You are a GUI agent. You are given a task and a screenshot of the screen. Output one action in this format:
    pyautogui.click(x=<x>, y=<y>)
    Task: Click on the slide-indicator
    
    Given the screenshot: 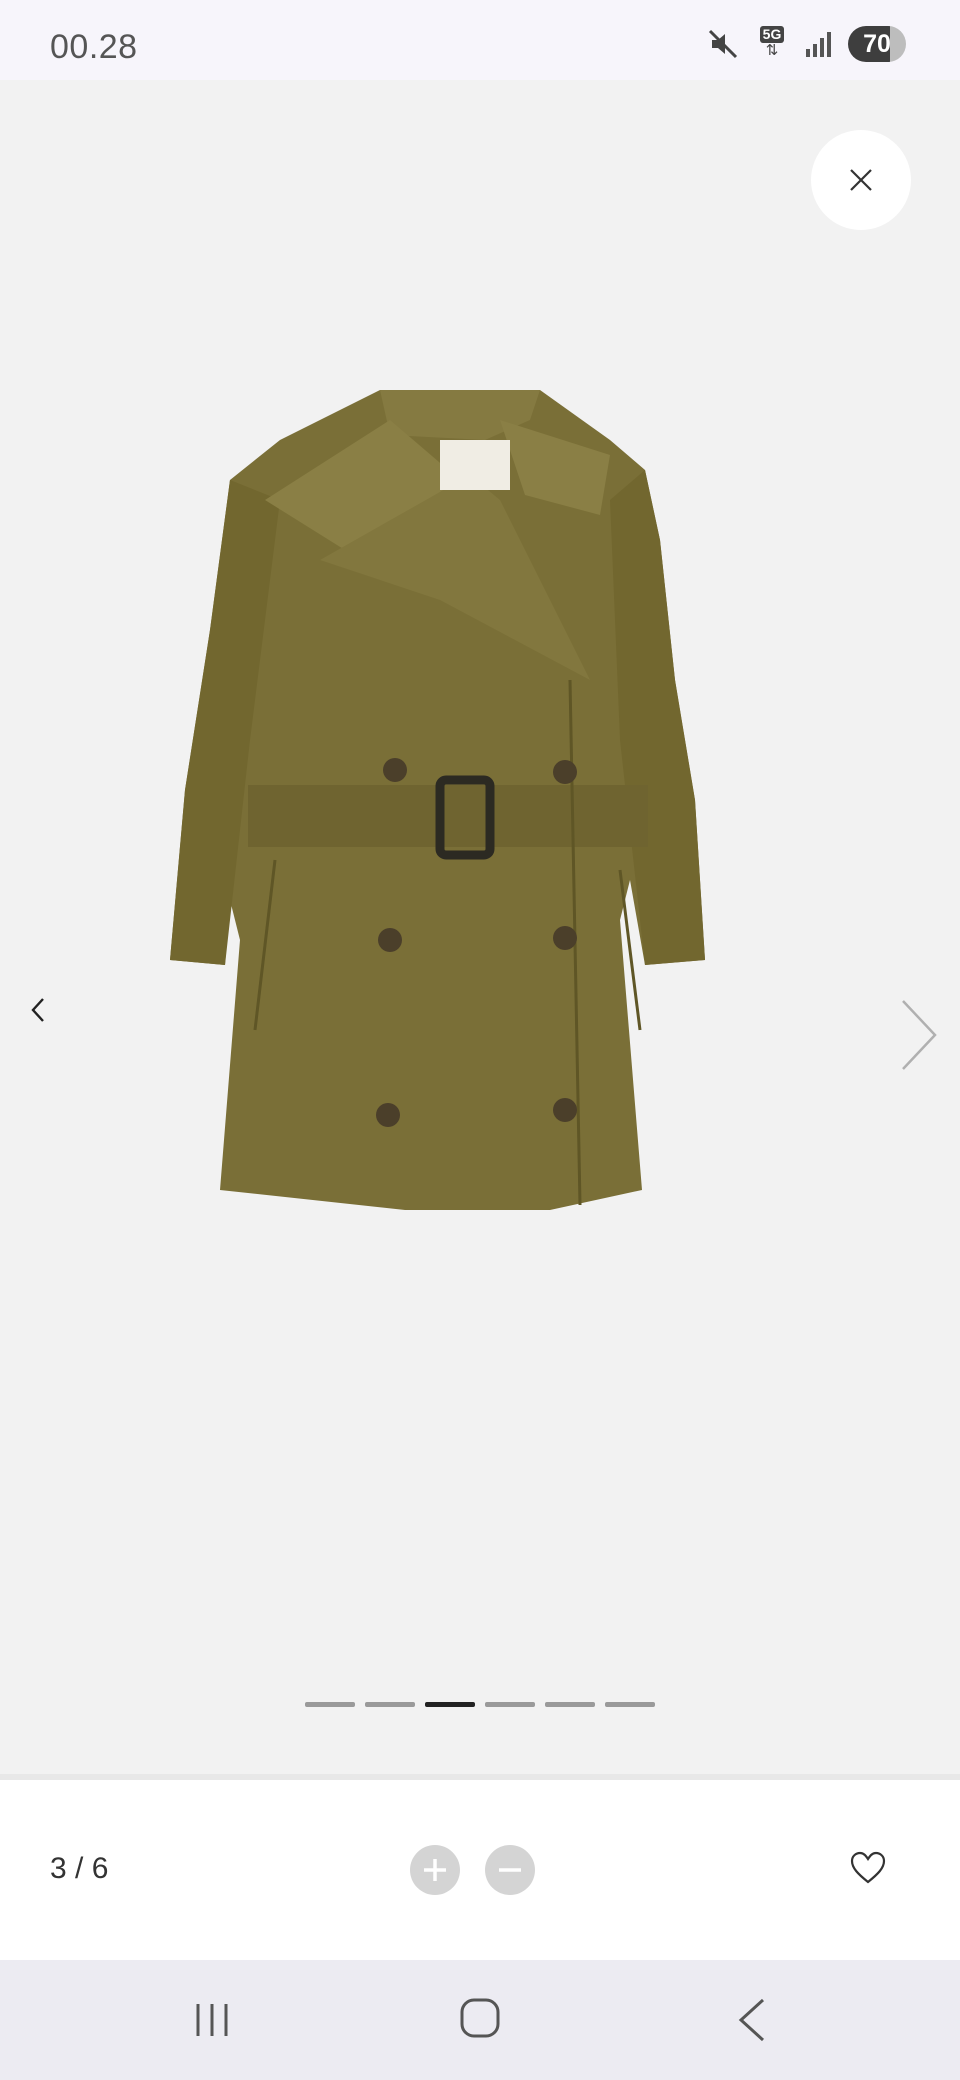 What is the action you would take?
    pyautogui.click(x=480, y=1704)
    